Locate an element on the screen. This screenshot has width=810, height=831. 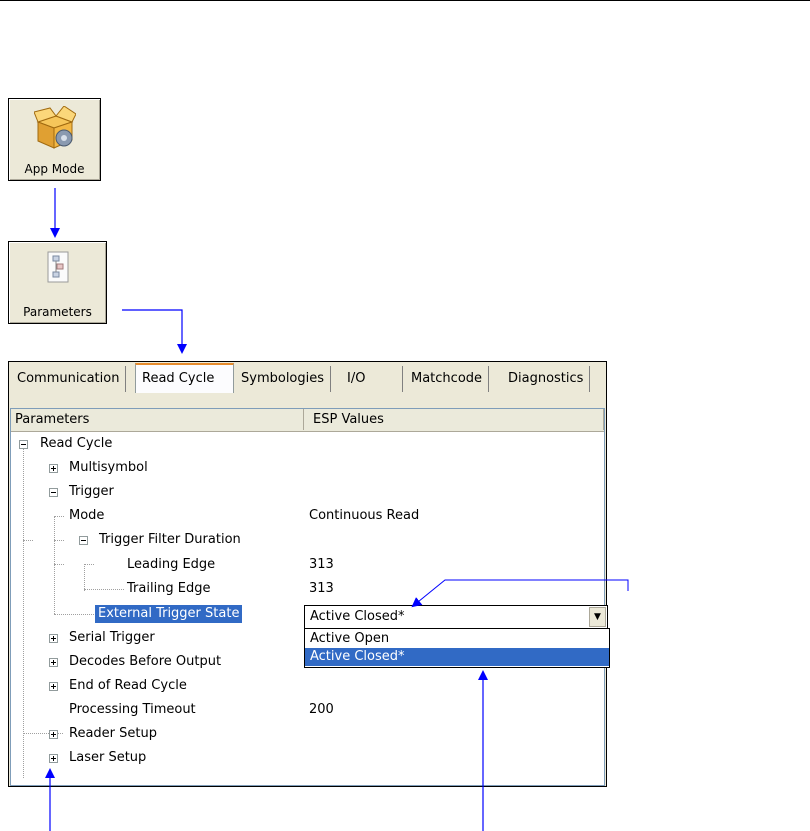
tree-item-end-of-read-cycle: End of Read Cycle is located at coordinates (128, 686).